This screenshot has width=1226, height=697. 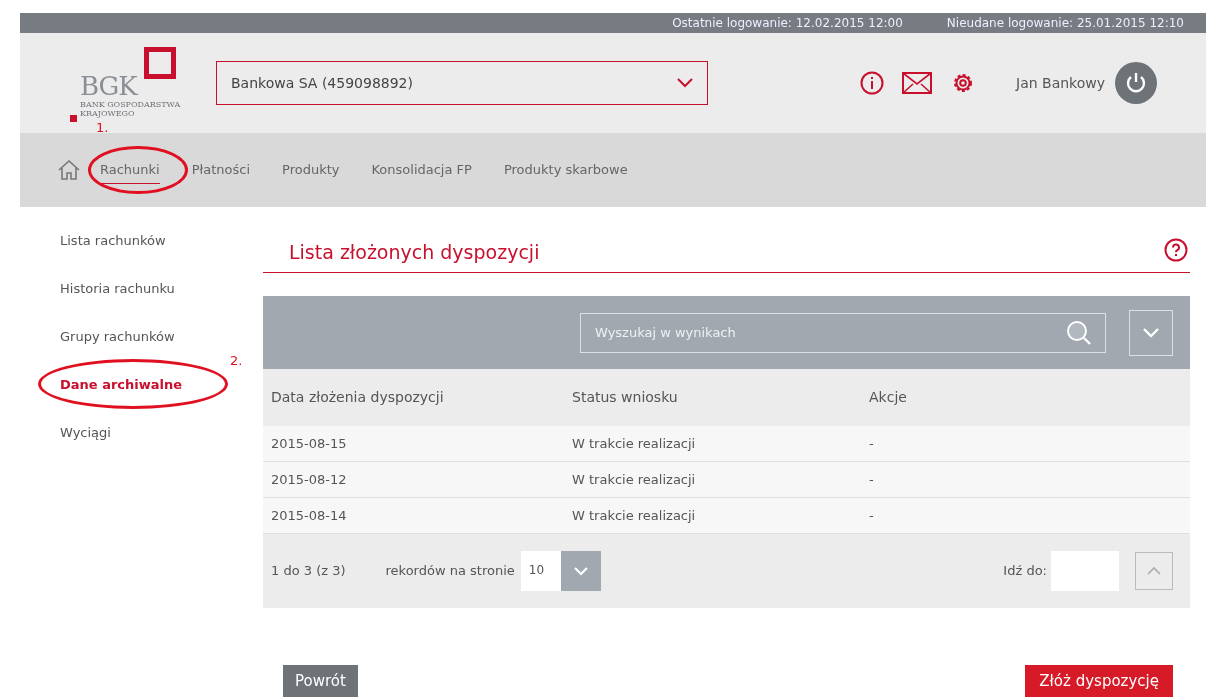 What do you see at coordinates (309, 479) in the screenshot?
I see `table-cell-text: 2015-08-12` at bounding box center [309, 479].